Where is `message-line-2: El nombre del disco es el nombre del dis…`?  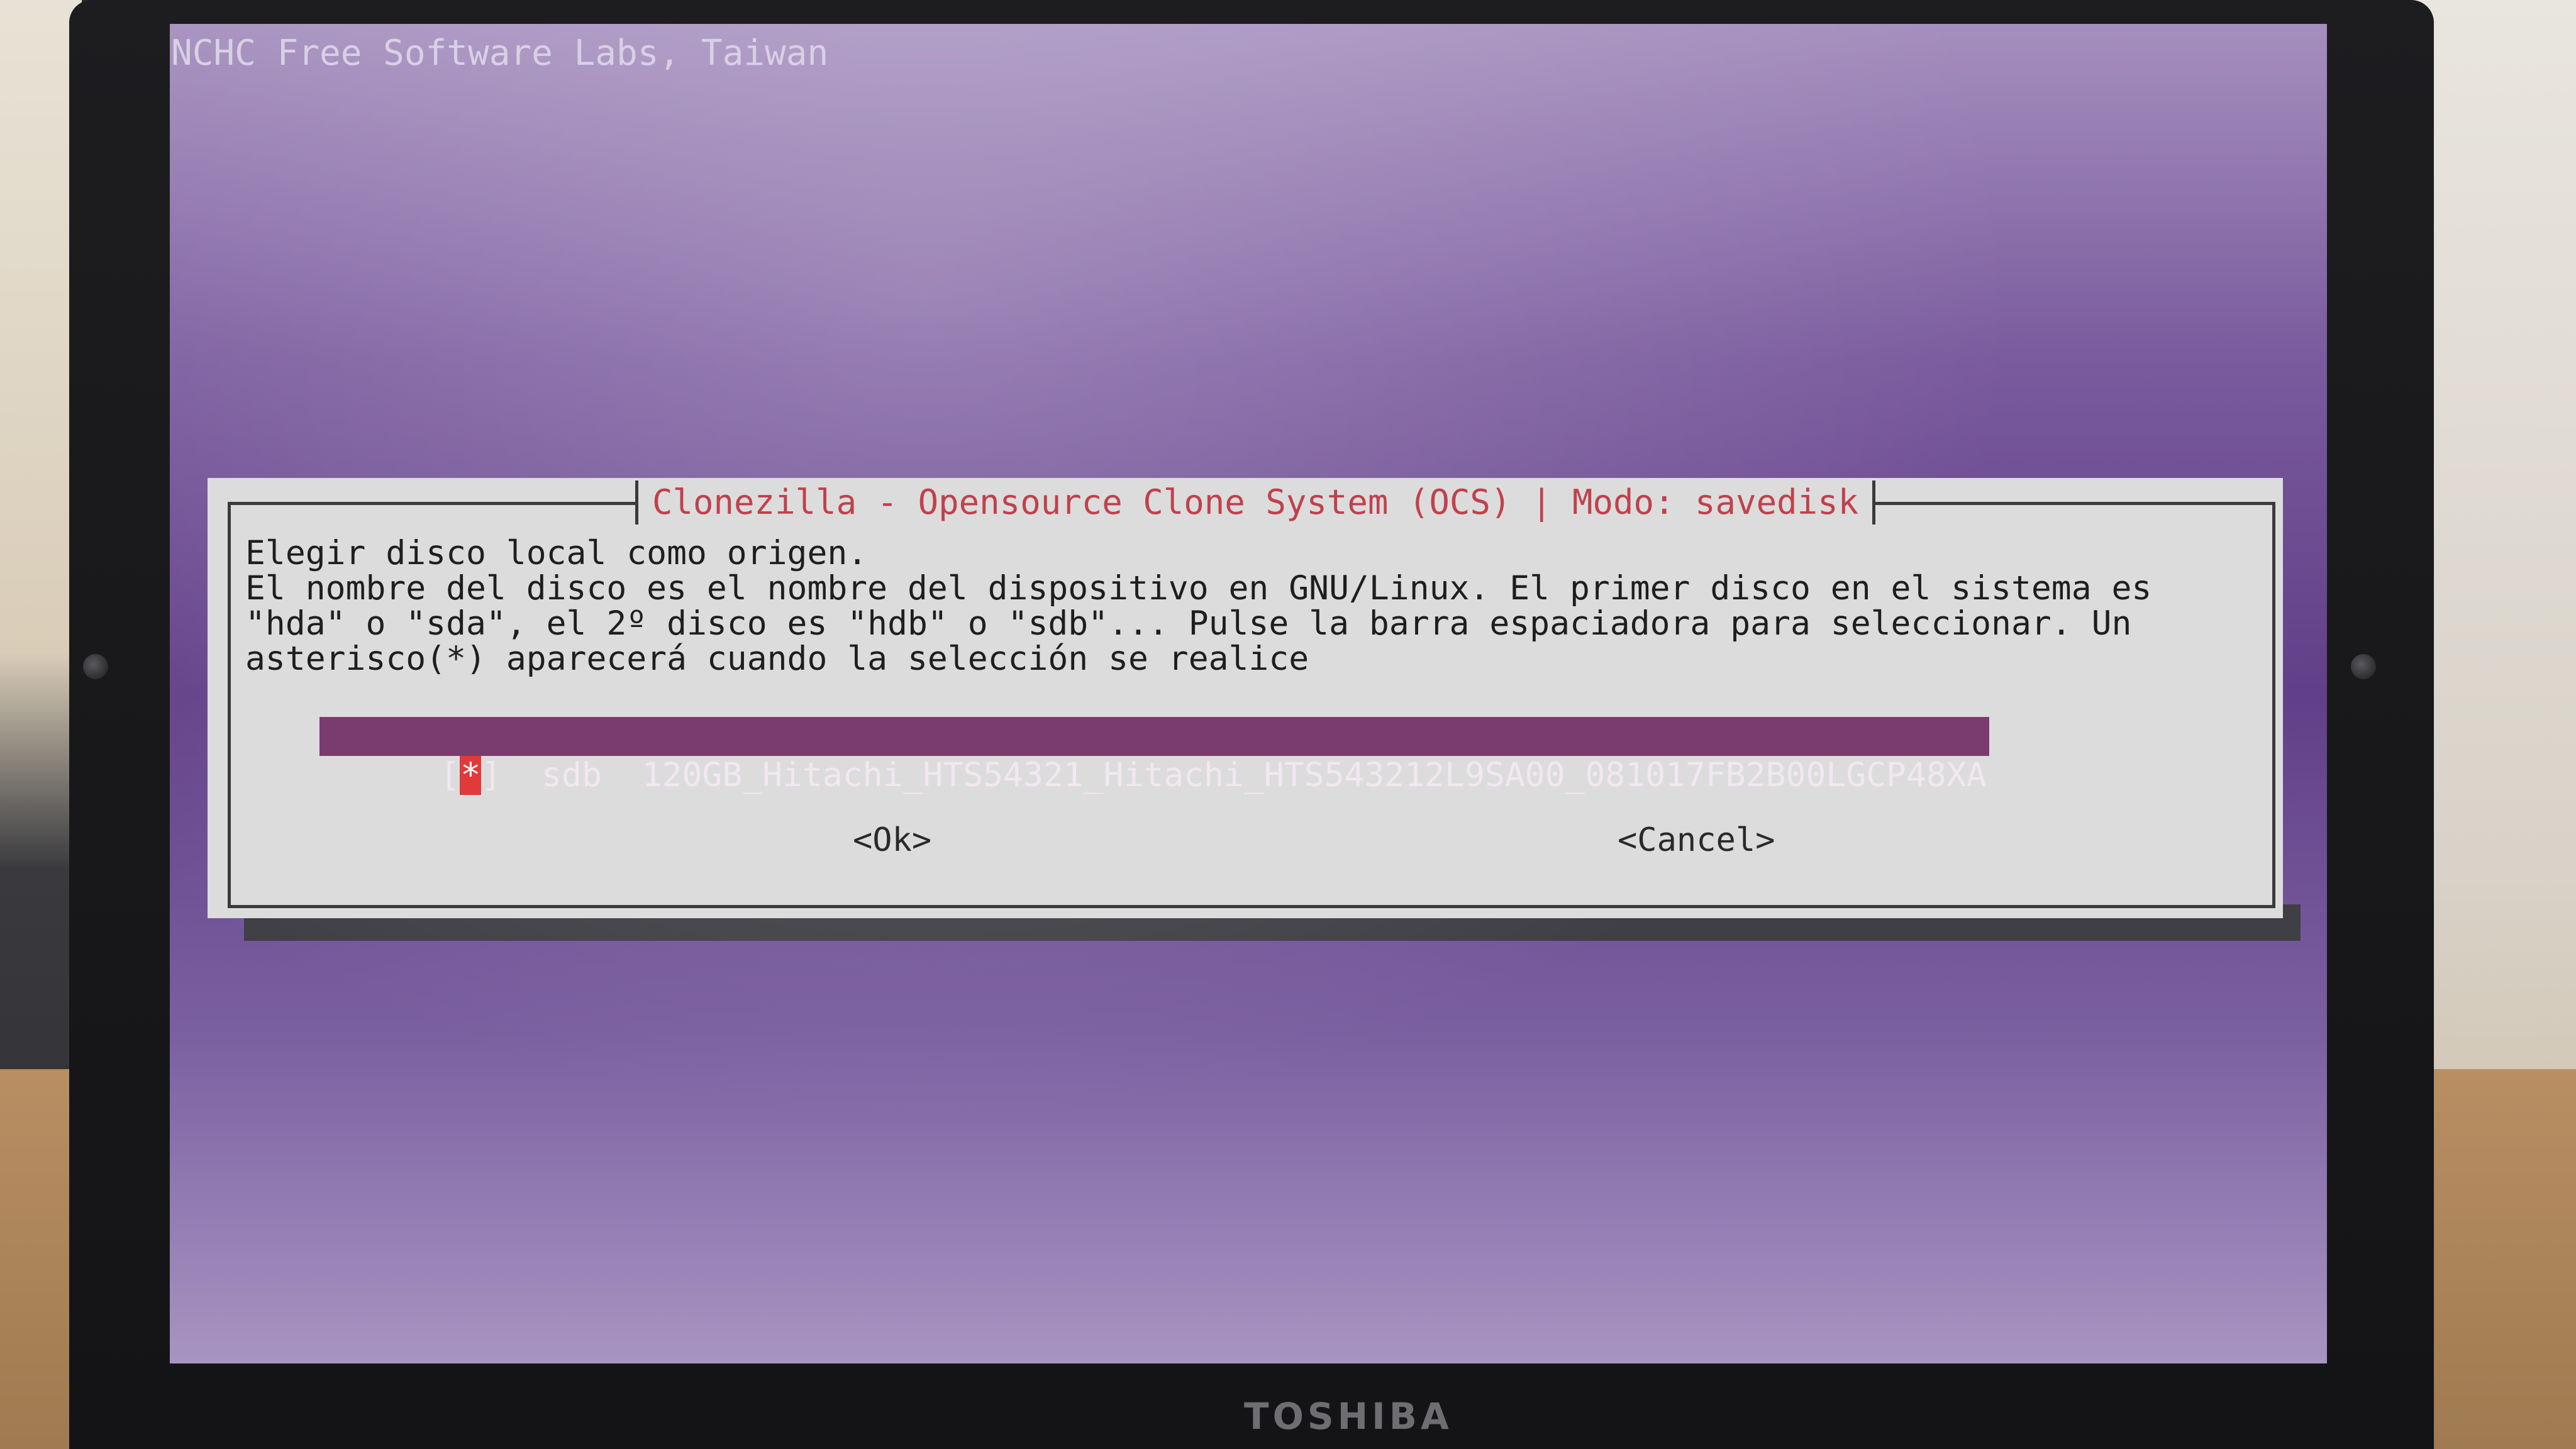
message-line-2: El nombre del disco es el nombre del dis… is located at coordinates (1208, 623).